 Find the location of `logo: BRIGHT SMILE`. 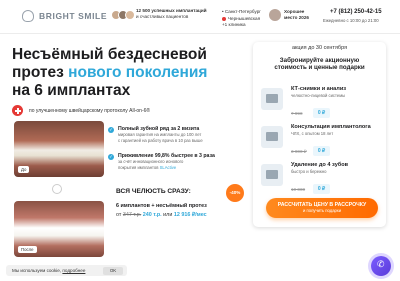

logo: BRIGHT SMILE is located at coordinates (64, 16).